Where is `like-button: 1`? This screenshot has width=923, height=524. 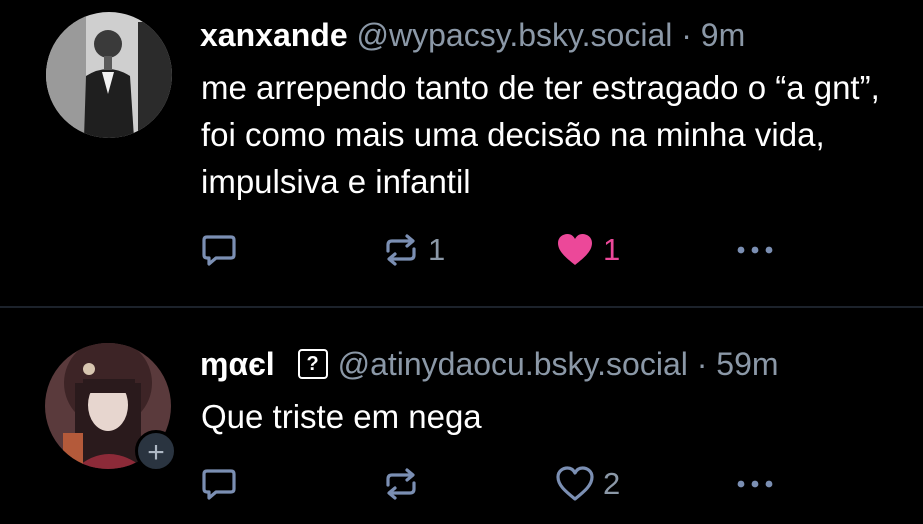
like-button: 1 is located at coordinates (587, 250).